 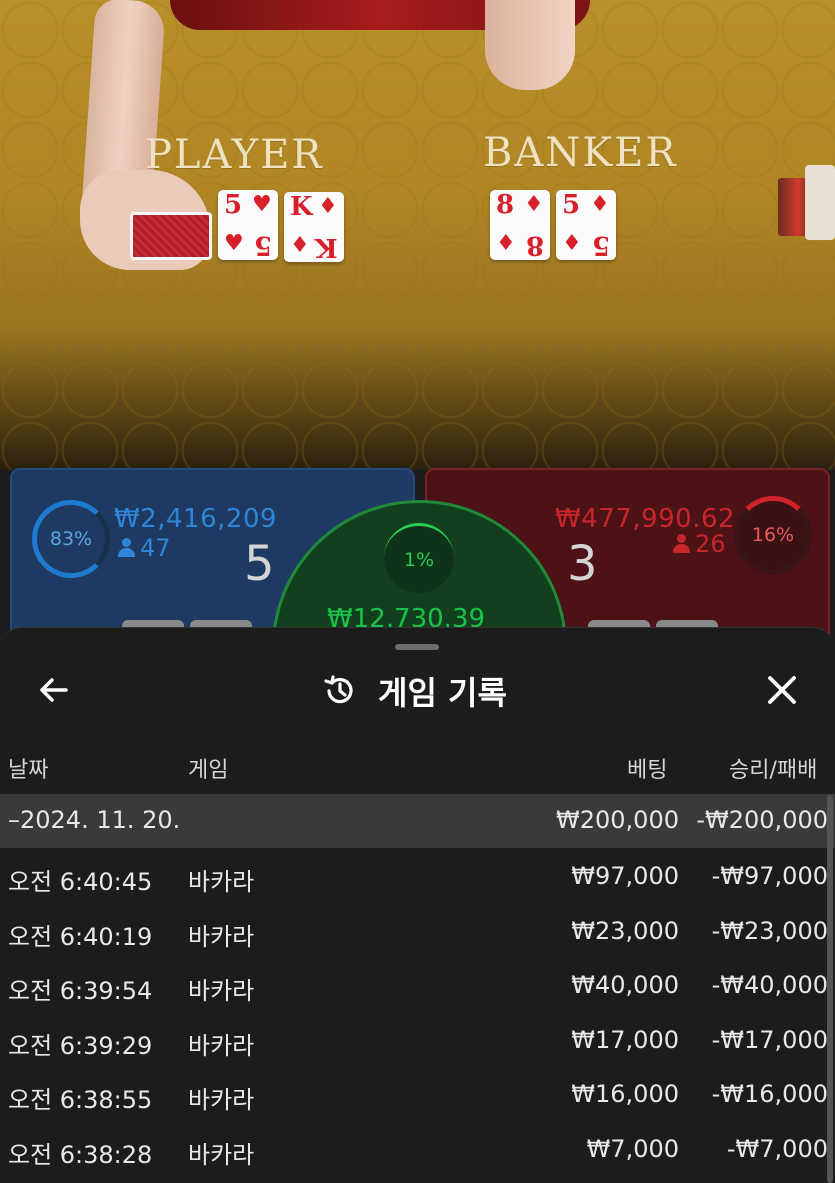 What do you see at coordinates (259, 564) in the screenshot?
I see `player-score: 5` at bounding box center [259, 564].